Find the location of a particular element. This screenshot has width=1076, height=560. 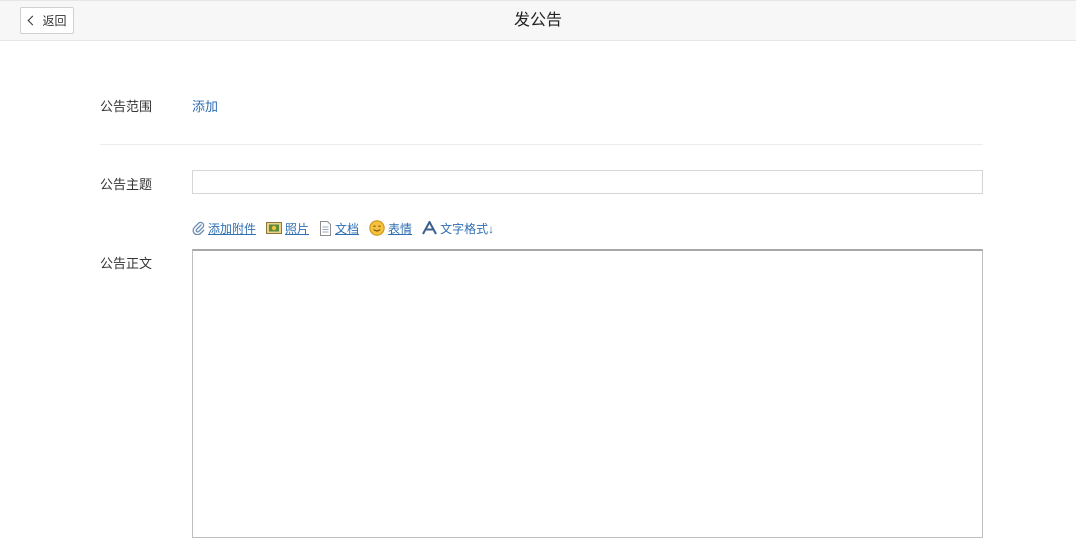

document-button: 文档 is located at coordinates (339, 228).